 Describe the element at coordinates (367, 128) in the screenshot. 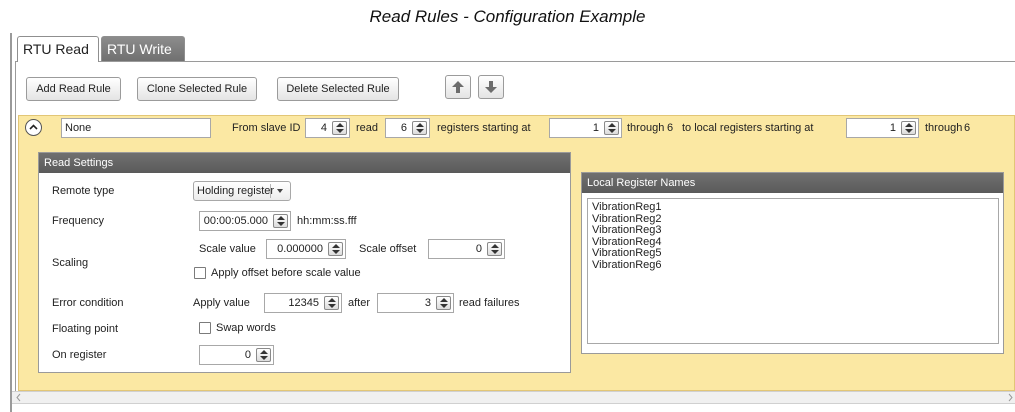

I see `read-label: read` at that location.